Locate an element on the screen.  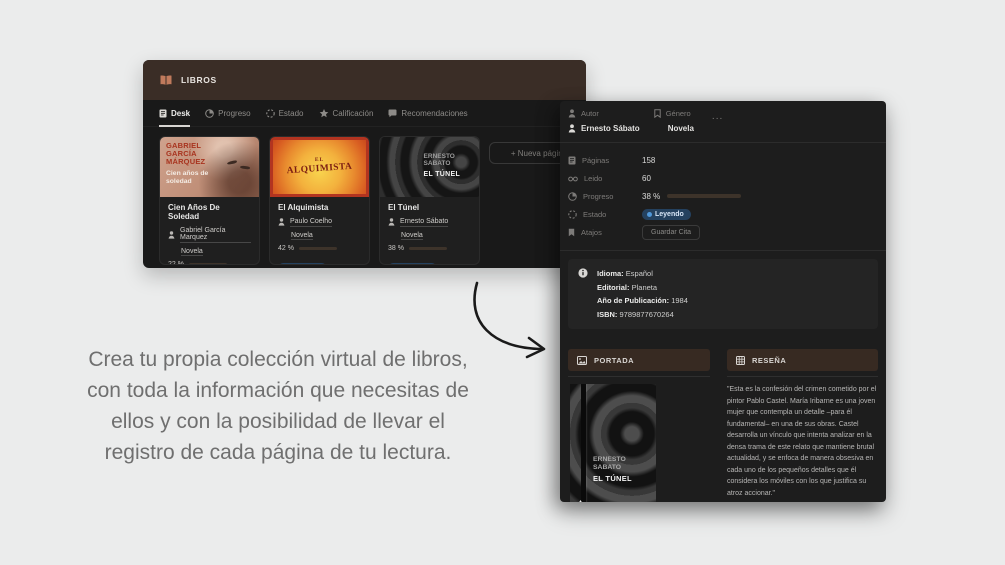
tab-desk: Desk is located at coordinates (175, 118).